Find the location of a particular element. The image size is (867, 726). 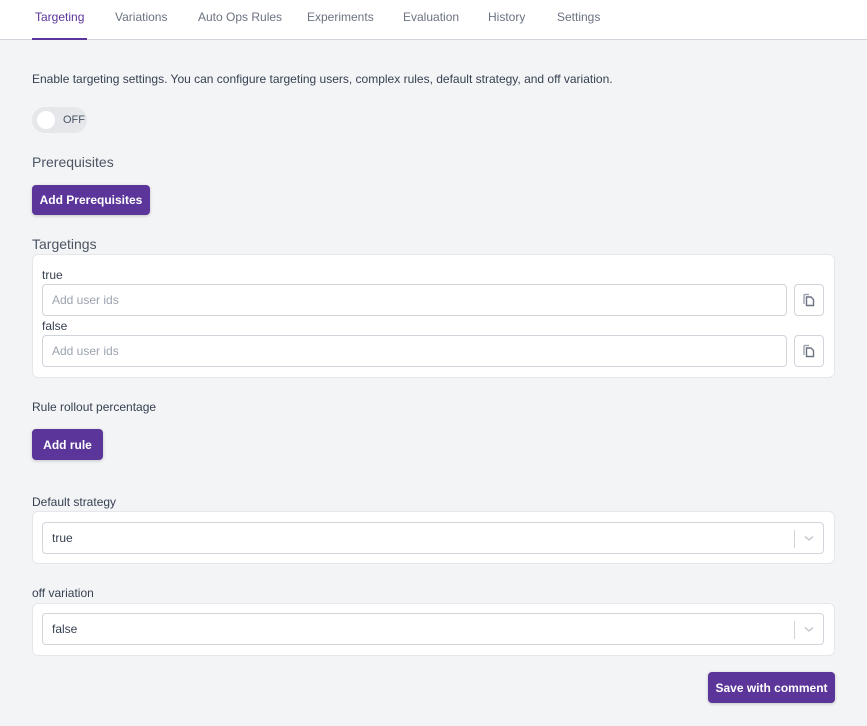

tab-settings: Settings is located at coordinates (578, 20).